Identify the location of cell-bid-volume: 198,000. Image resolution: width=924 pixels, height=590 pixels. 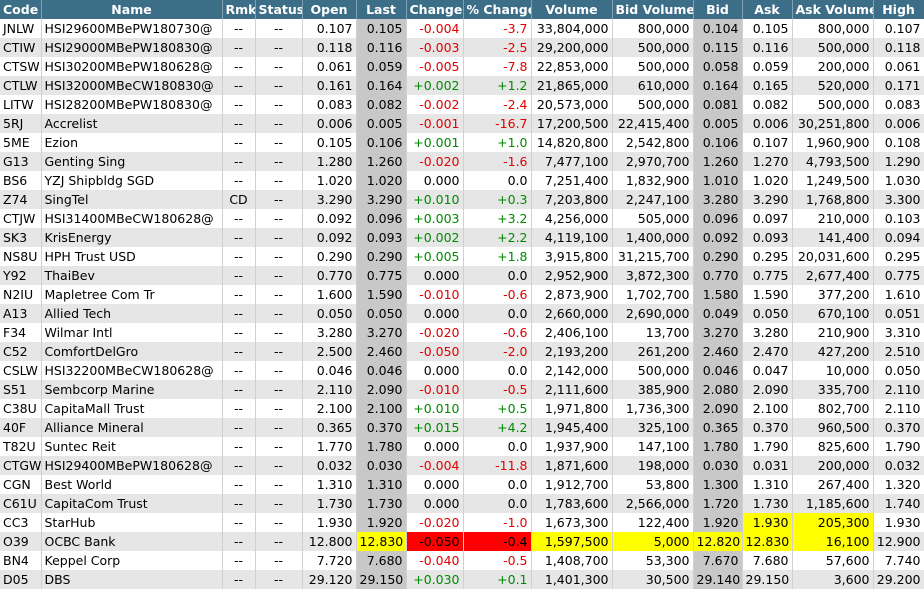
(653, 465).